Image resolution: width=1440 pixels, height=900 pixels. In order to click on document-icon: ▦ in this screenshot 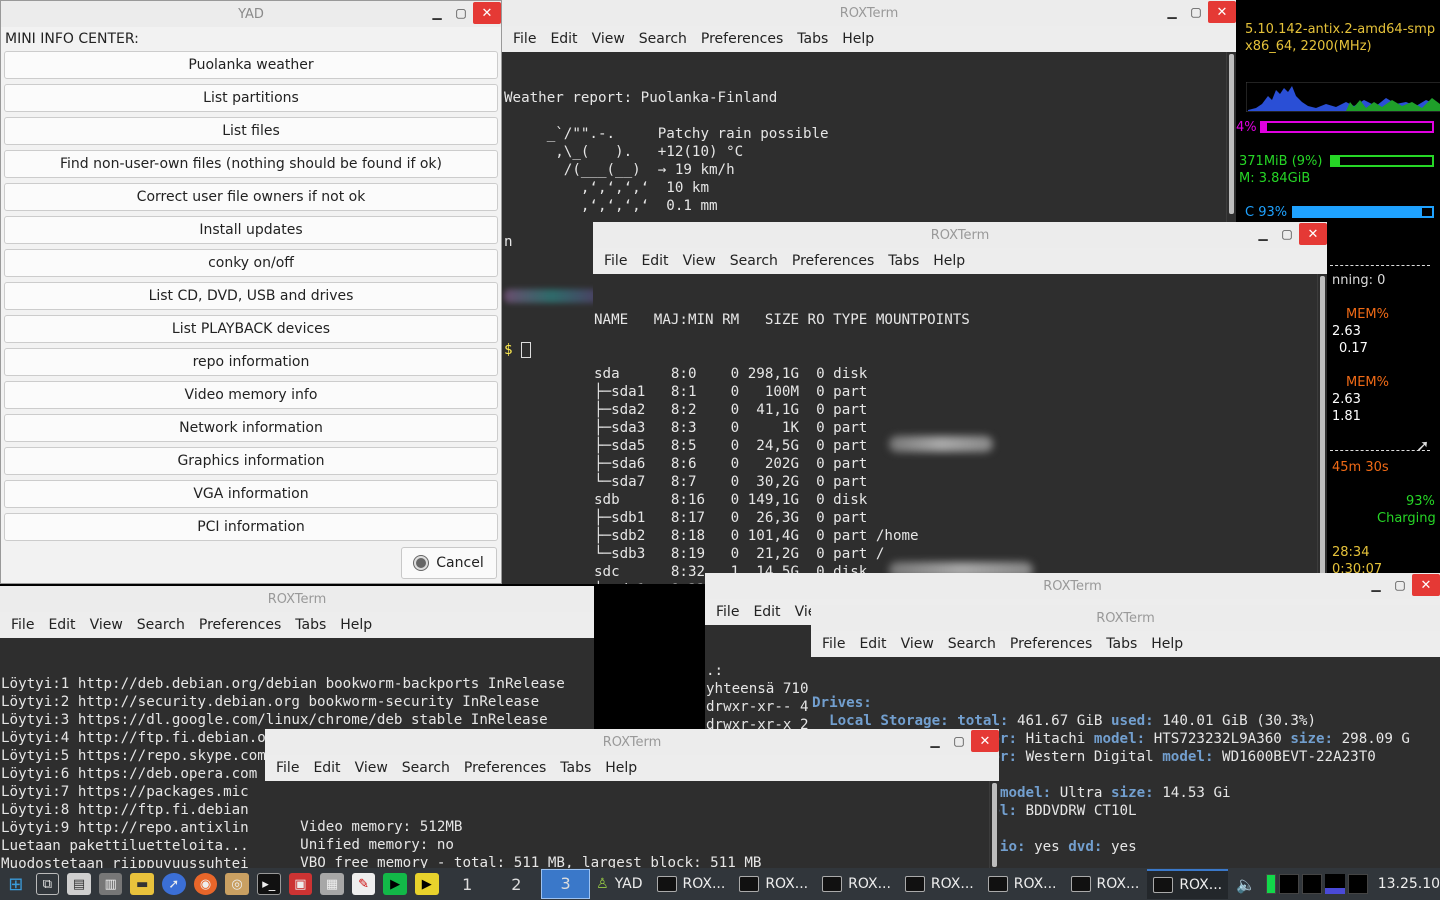, I will do `click(332, 884)`.